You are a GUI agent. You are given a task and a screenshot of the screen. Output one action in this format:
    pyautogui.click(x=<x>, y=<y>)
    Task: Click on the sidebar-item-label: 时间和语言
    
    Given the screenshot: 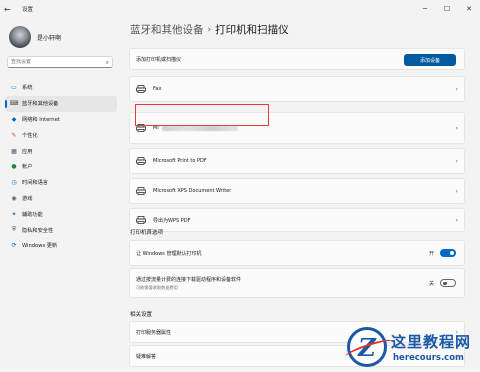 What is the action you would take?
    pyautogui.click(x=35, y=183)
    